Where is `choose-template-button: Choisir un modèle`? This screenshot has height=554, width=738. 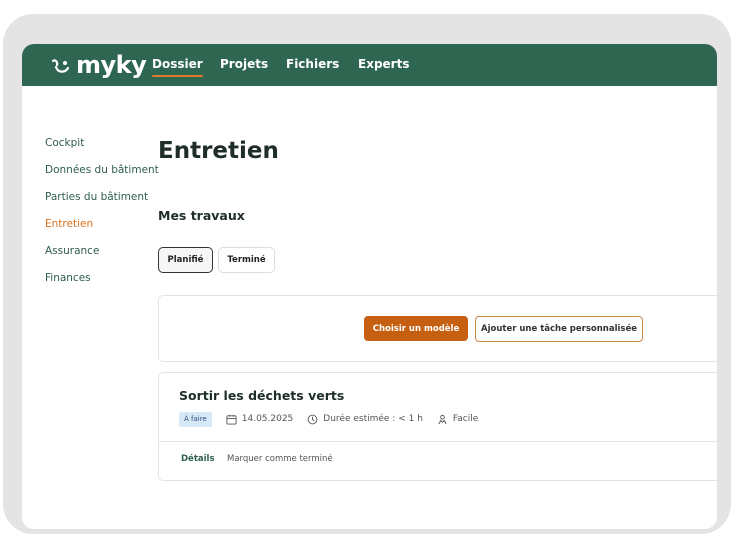
choose-template-button: Choisir un modèle is located at coordinates (416, 328).